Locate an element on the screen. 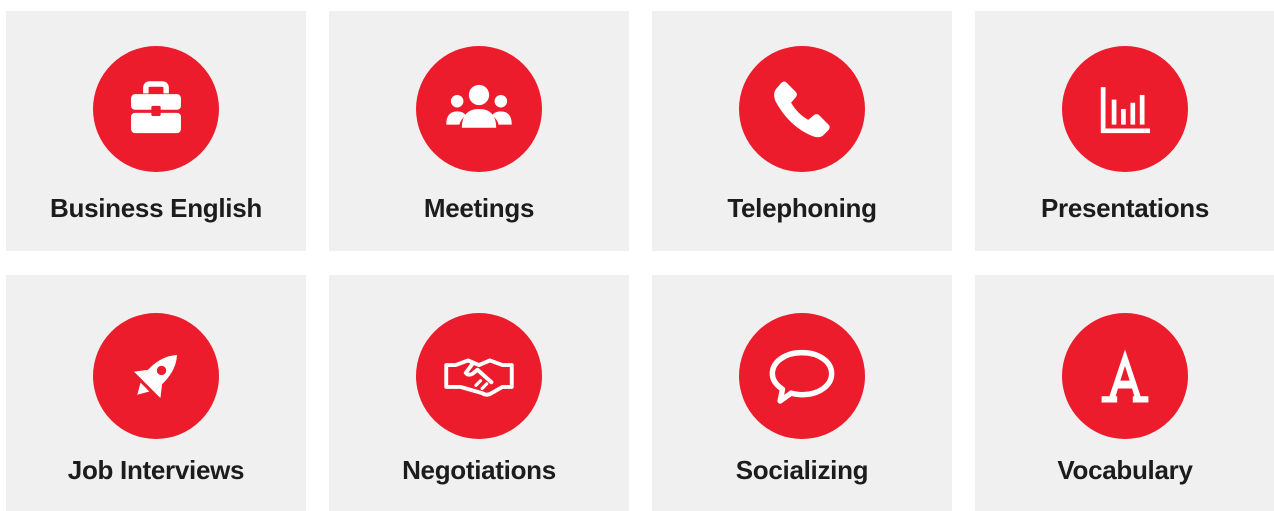  card-label: Meetings is located at coordinates (479, 208).